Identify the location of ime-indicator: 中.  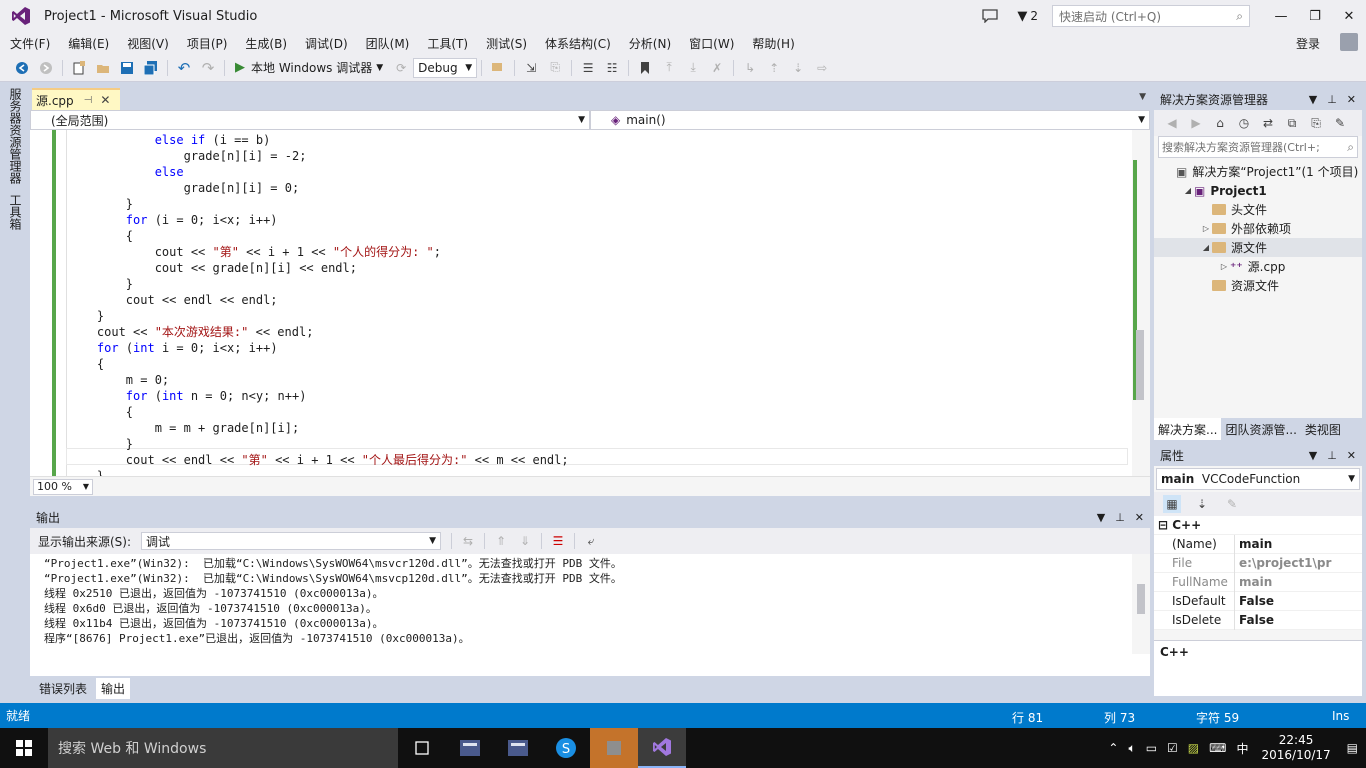
(1242, 748).